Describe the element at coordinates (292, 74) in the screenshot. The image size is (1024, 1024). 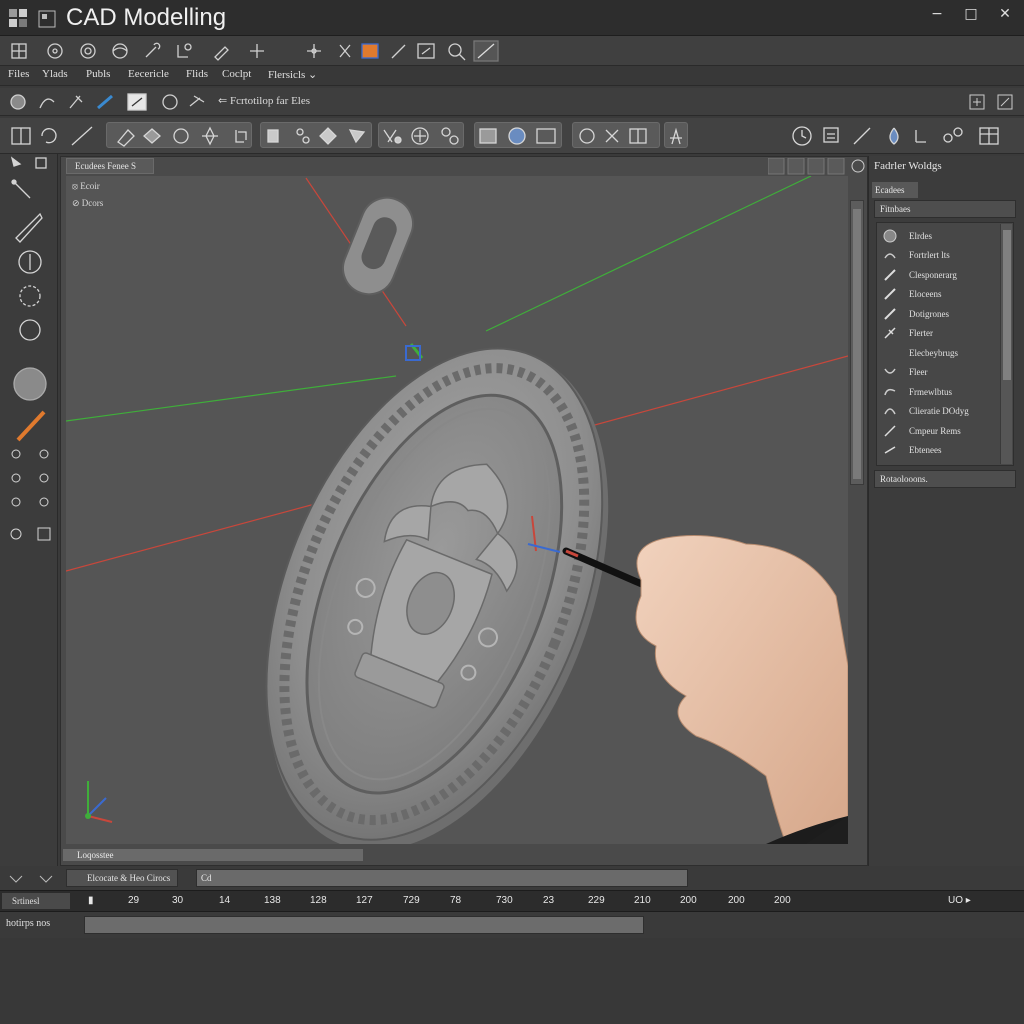
I see `menu-flersicls: Flersicls ⌄` at that location.